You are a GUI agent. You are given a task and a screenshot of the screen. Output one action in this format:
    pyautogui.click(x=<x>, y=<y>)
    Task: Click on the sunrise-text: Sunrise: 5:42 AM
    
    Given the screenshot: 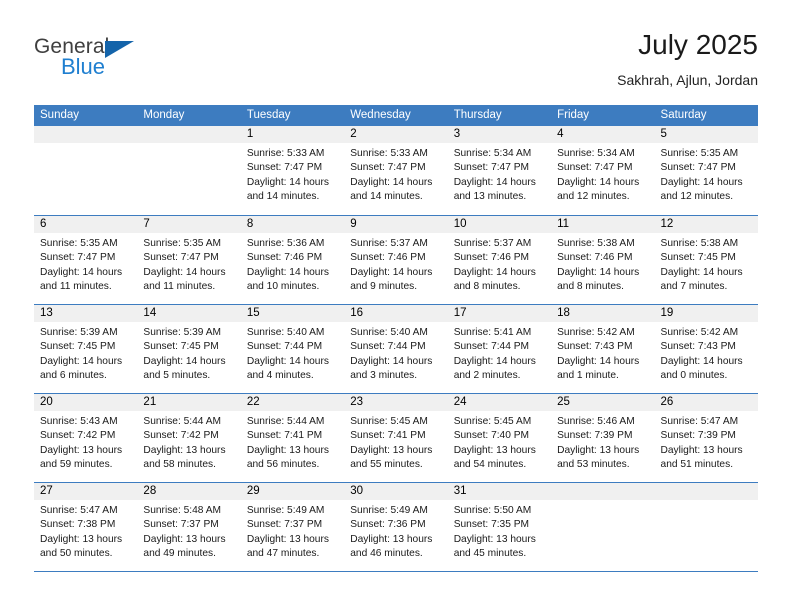 What is the action you would take?
    pyautogui.click(x=596, y=332)
    